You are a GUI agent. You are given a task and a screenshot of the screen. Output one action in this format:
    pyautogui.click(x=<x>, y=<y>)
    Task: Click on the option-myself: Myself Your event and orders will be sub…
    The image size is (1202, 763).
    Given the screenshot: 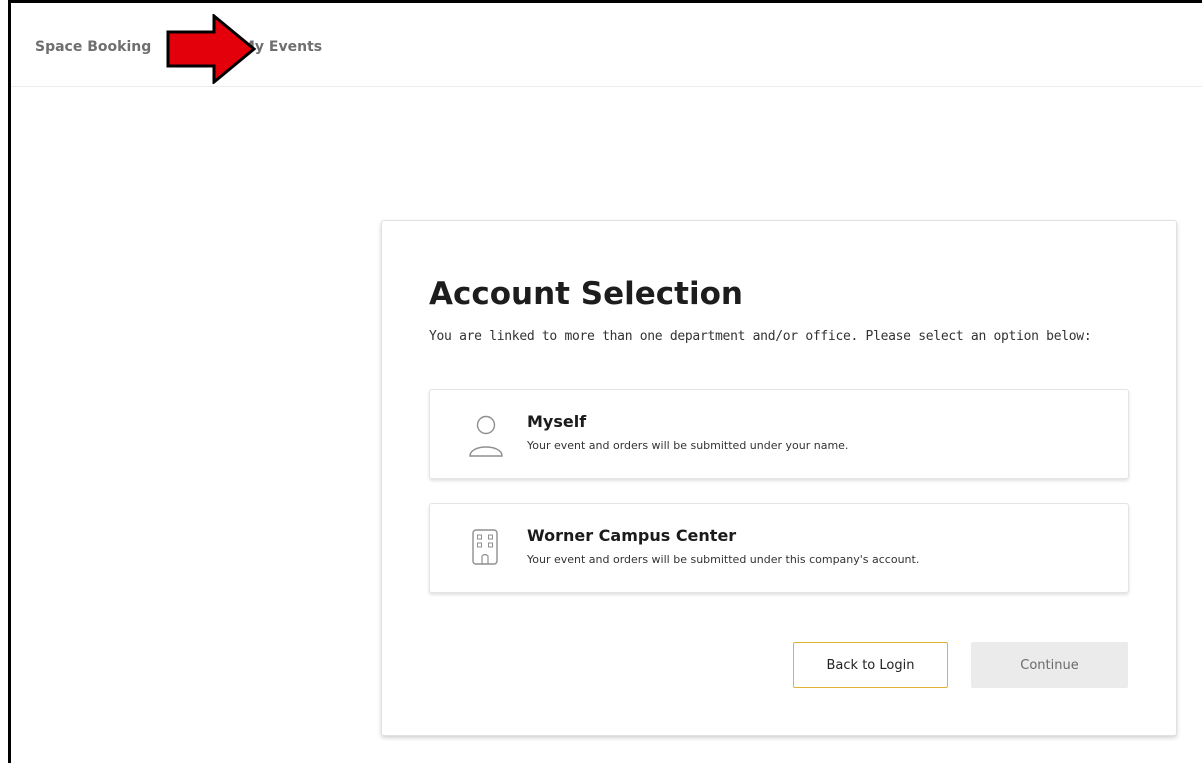 What is the action you would take?
    pyautogui.click(x=779, y=434)
    